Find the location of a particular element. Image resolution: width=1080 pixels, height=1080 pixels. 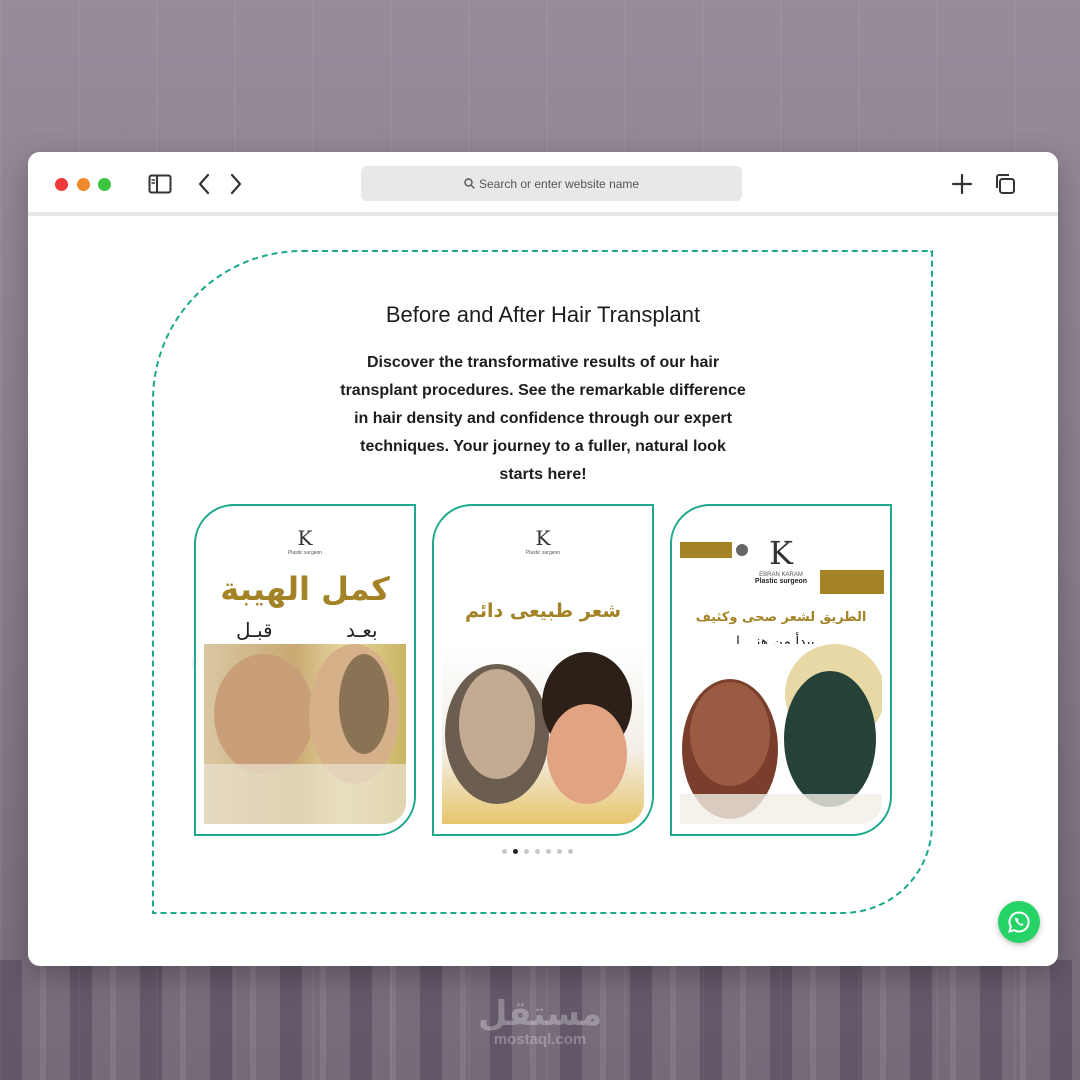

forward-chevron-icon is located at coordinates (236, 184).